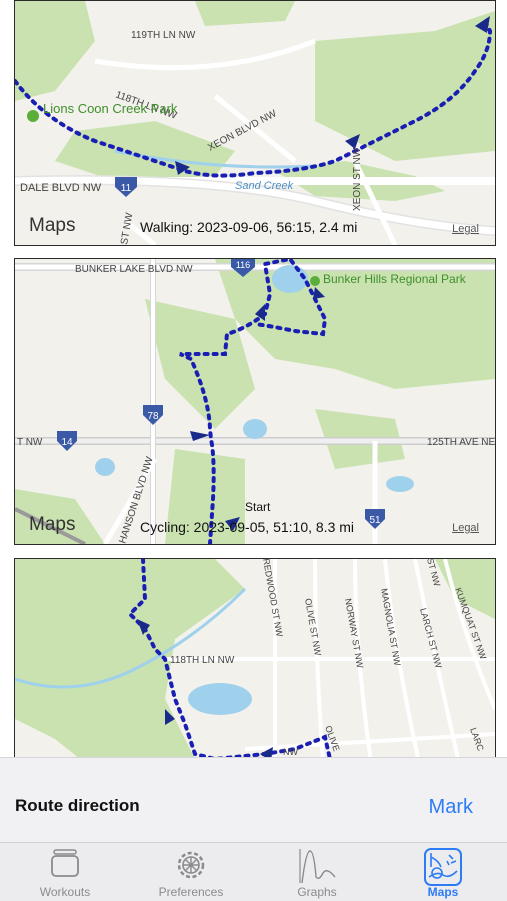 The height and width of the screenshot is (901, 507). Describe the element at coordinates (249, 227) in the screenshot. I see `workout-caption: Walking: 2023-09-06, 56:15, 2.4 mi` at that location.